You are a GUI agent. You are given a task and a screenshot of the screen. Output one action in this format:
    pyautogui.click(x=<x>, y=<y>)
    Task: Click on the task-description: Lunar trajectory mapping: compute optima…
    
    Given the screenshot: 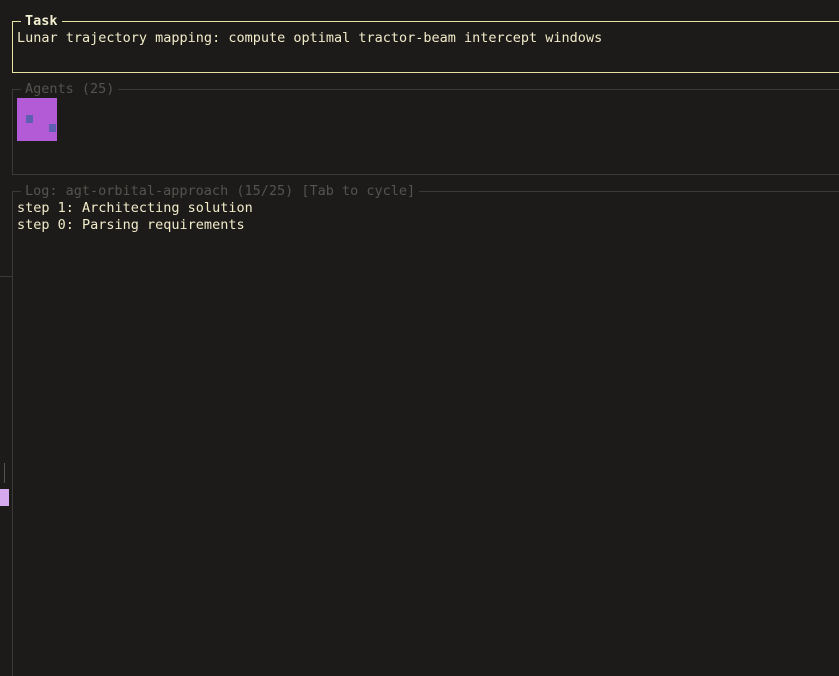 What is the action you would take?
    pyautogui.click(x=310, y=38)
    